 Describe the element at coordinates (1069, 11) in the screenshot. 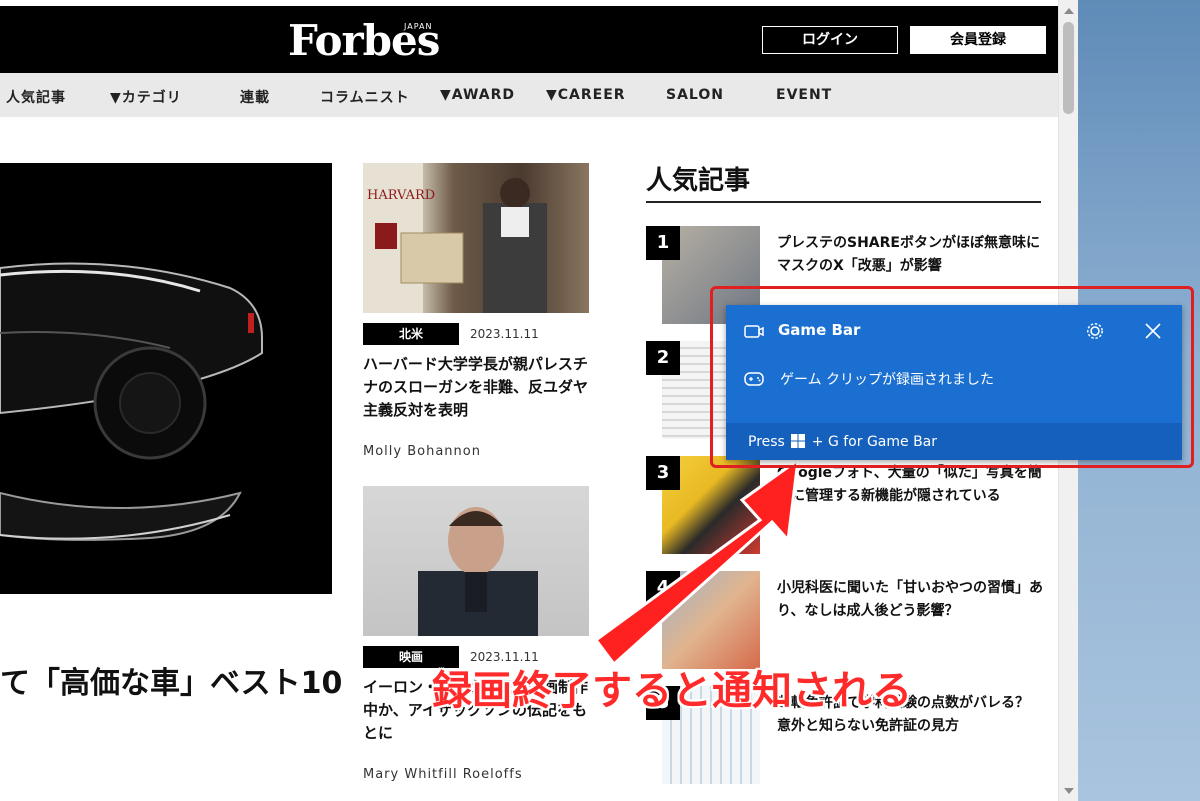

I see `scroll-up-icon` at that location.